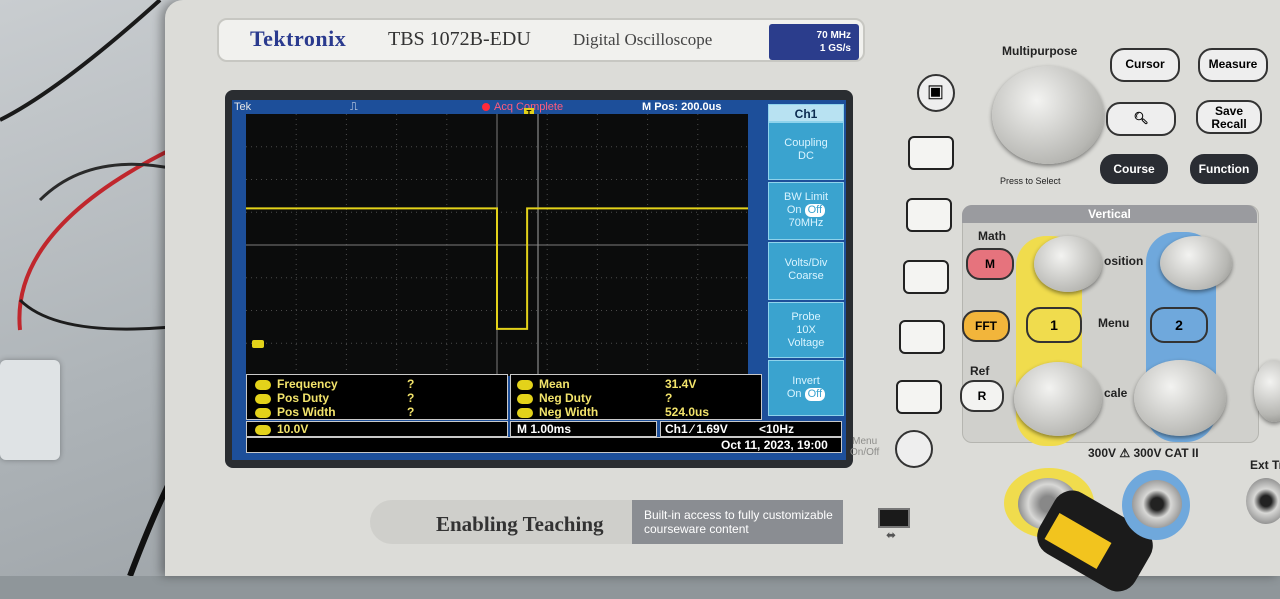 Image resolution: width=1280 pixels, height=599 pixels. What do you see at coordinates (982, 396) in the screenshot?
I see `ref-button: R` at bounding box center [982, 396].